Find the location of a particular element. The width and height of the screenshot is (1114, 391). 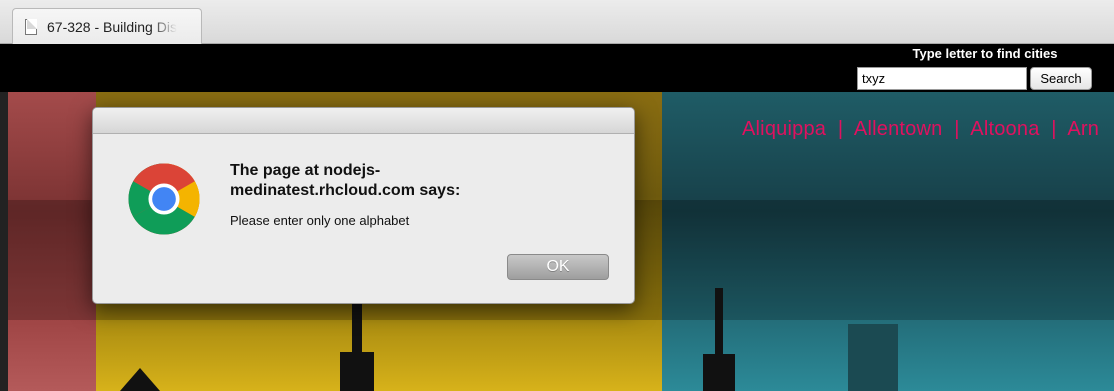

browser-tab: 67-328 - Building Dis is located at coordinates (107, 26).